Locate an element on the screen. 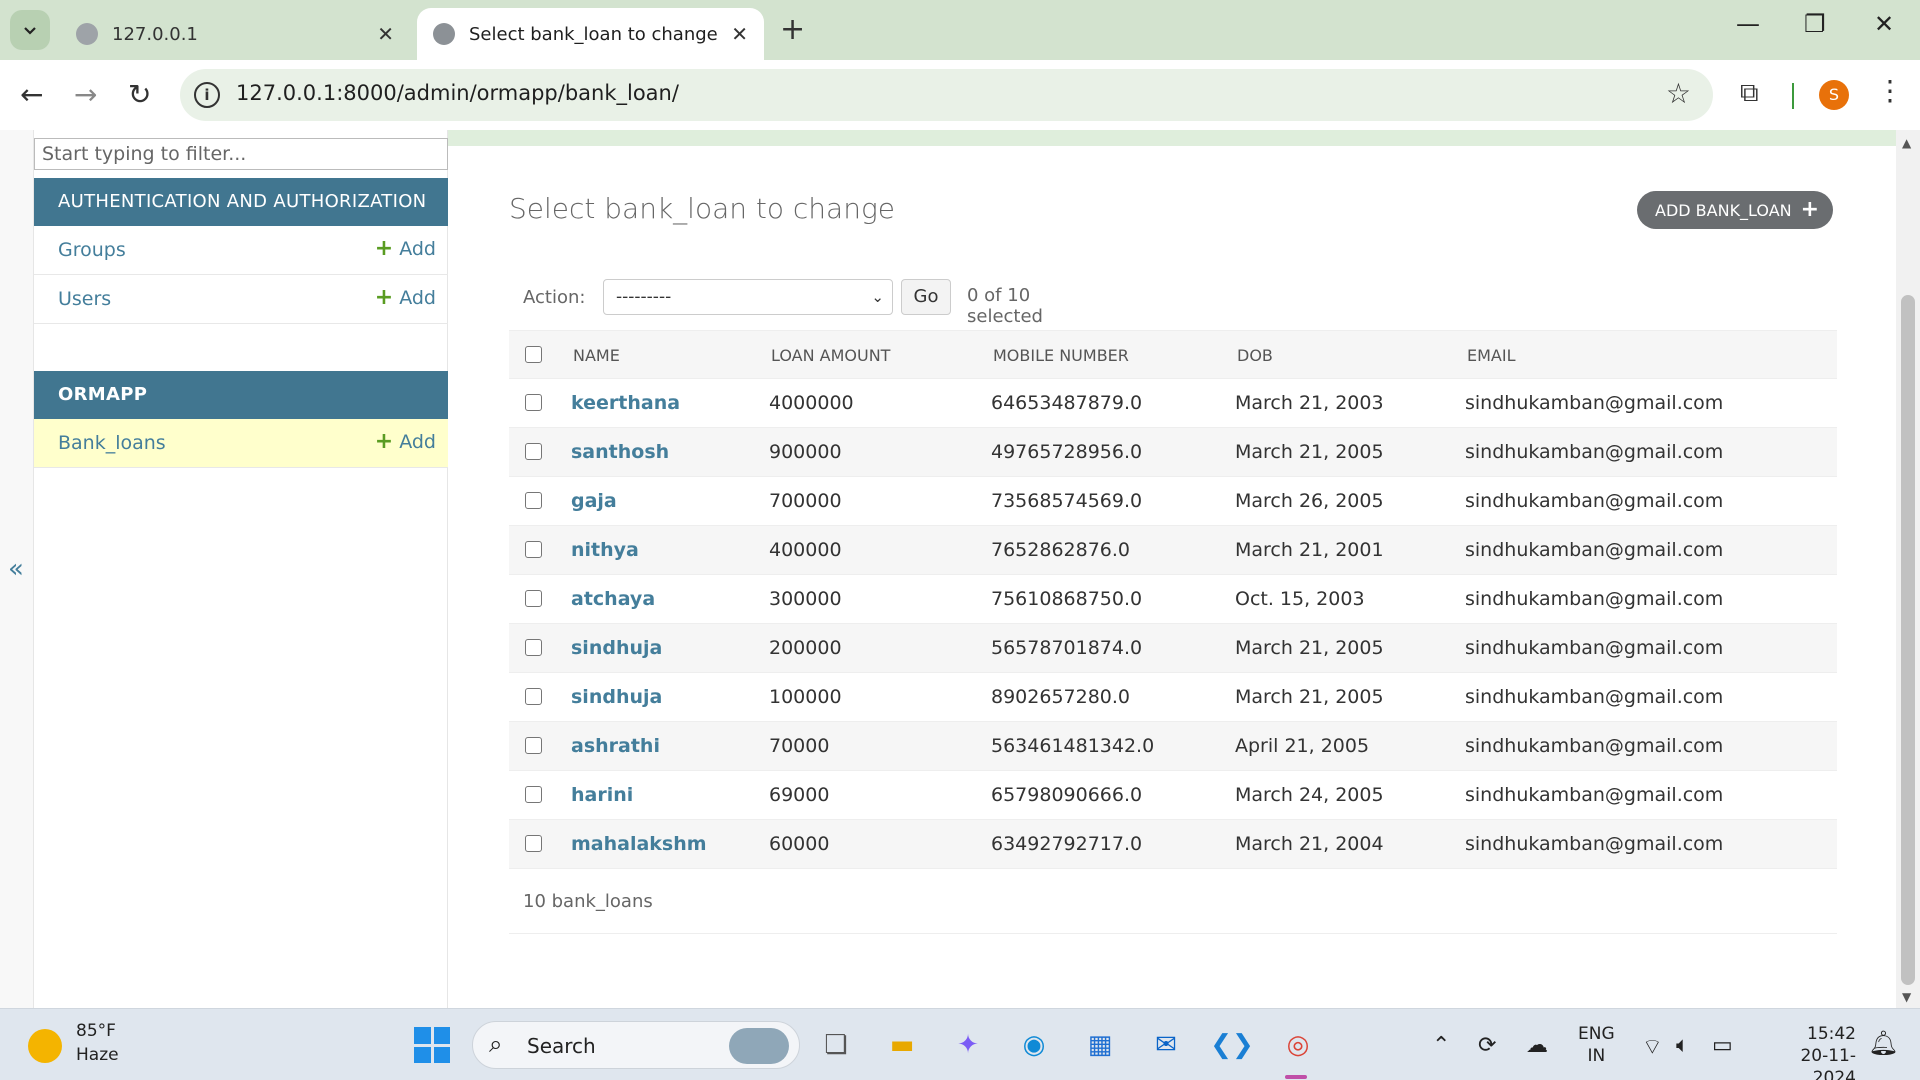 This screenshot has height=1080, width=1920. scrollbar-thumb is located at coordinates (1908, 640).